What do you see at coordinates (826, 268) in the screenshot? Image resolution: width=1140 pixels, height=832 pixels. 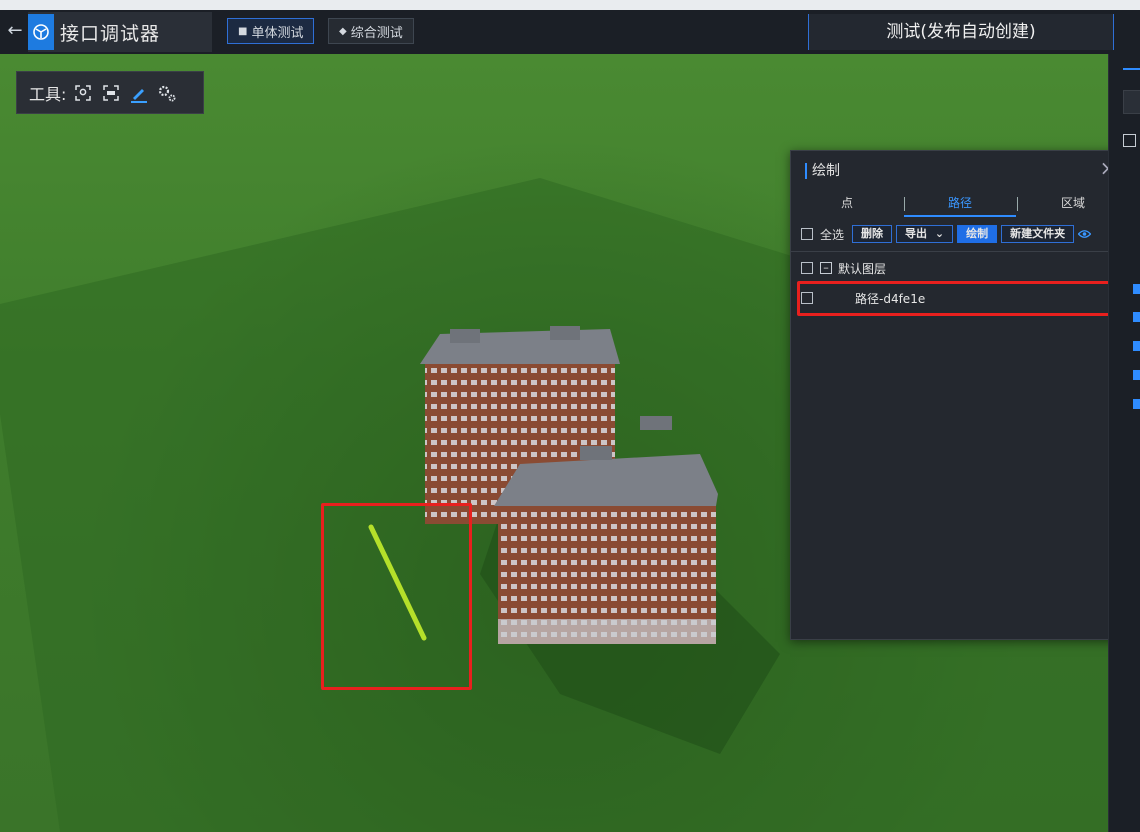 I see `collapse-icon: –` at bounding box center [826, 268].